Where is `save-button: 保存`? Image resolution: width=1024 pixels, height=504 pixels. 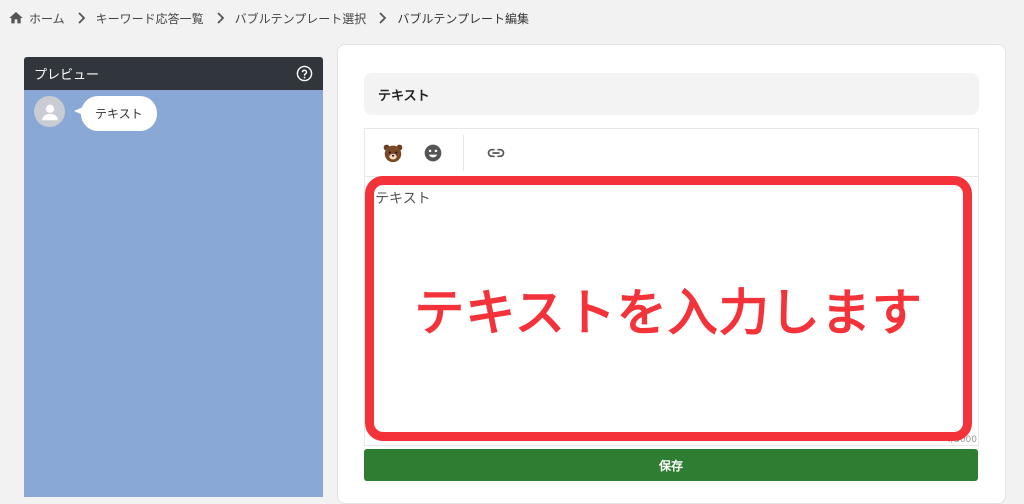 save-button: 保存 is located at coordinates (671, 465).